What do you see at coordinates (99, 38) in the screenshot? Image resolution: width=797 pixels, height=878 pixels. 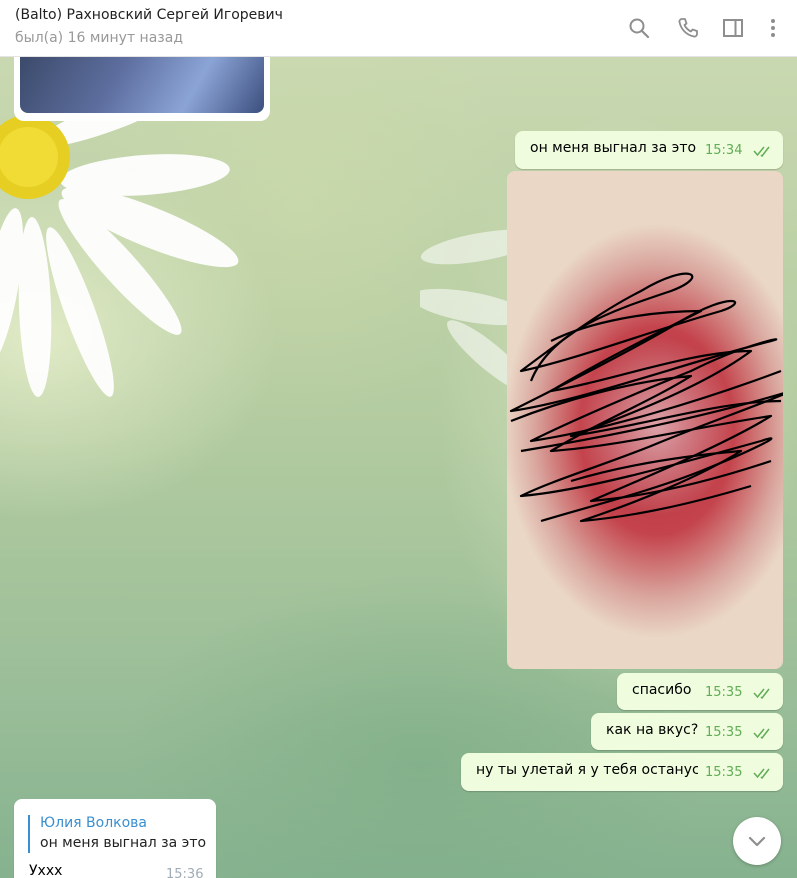 I see `last-seen-status: был(а) 16 минут назад` at bounding box center [99, 38].